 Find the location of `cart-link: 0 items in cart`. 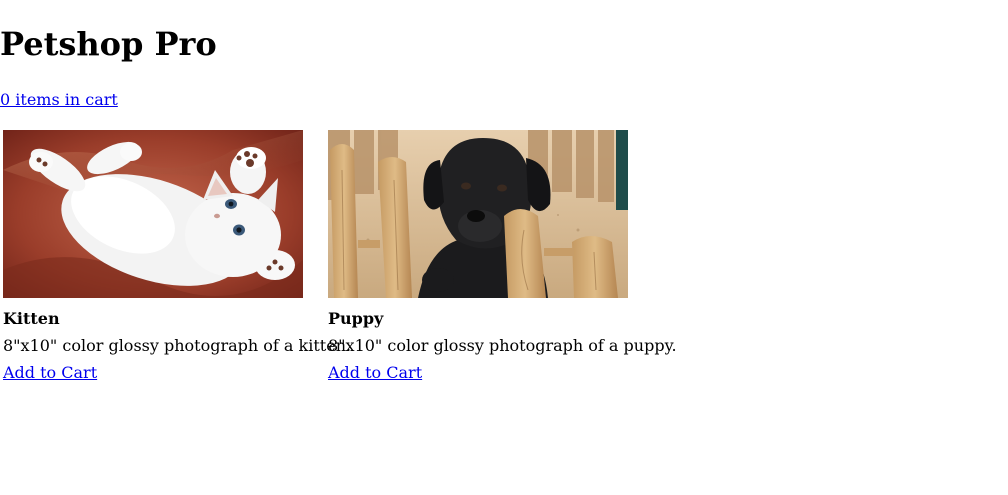

cart-link: 0 items in cart is located at coordinates (59, 100).